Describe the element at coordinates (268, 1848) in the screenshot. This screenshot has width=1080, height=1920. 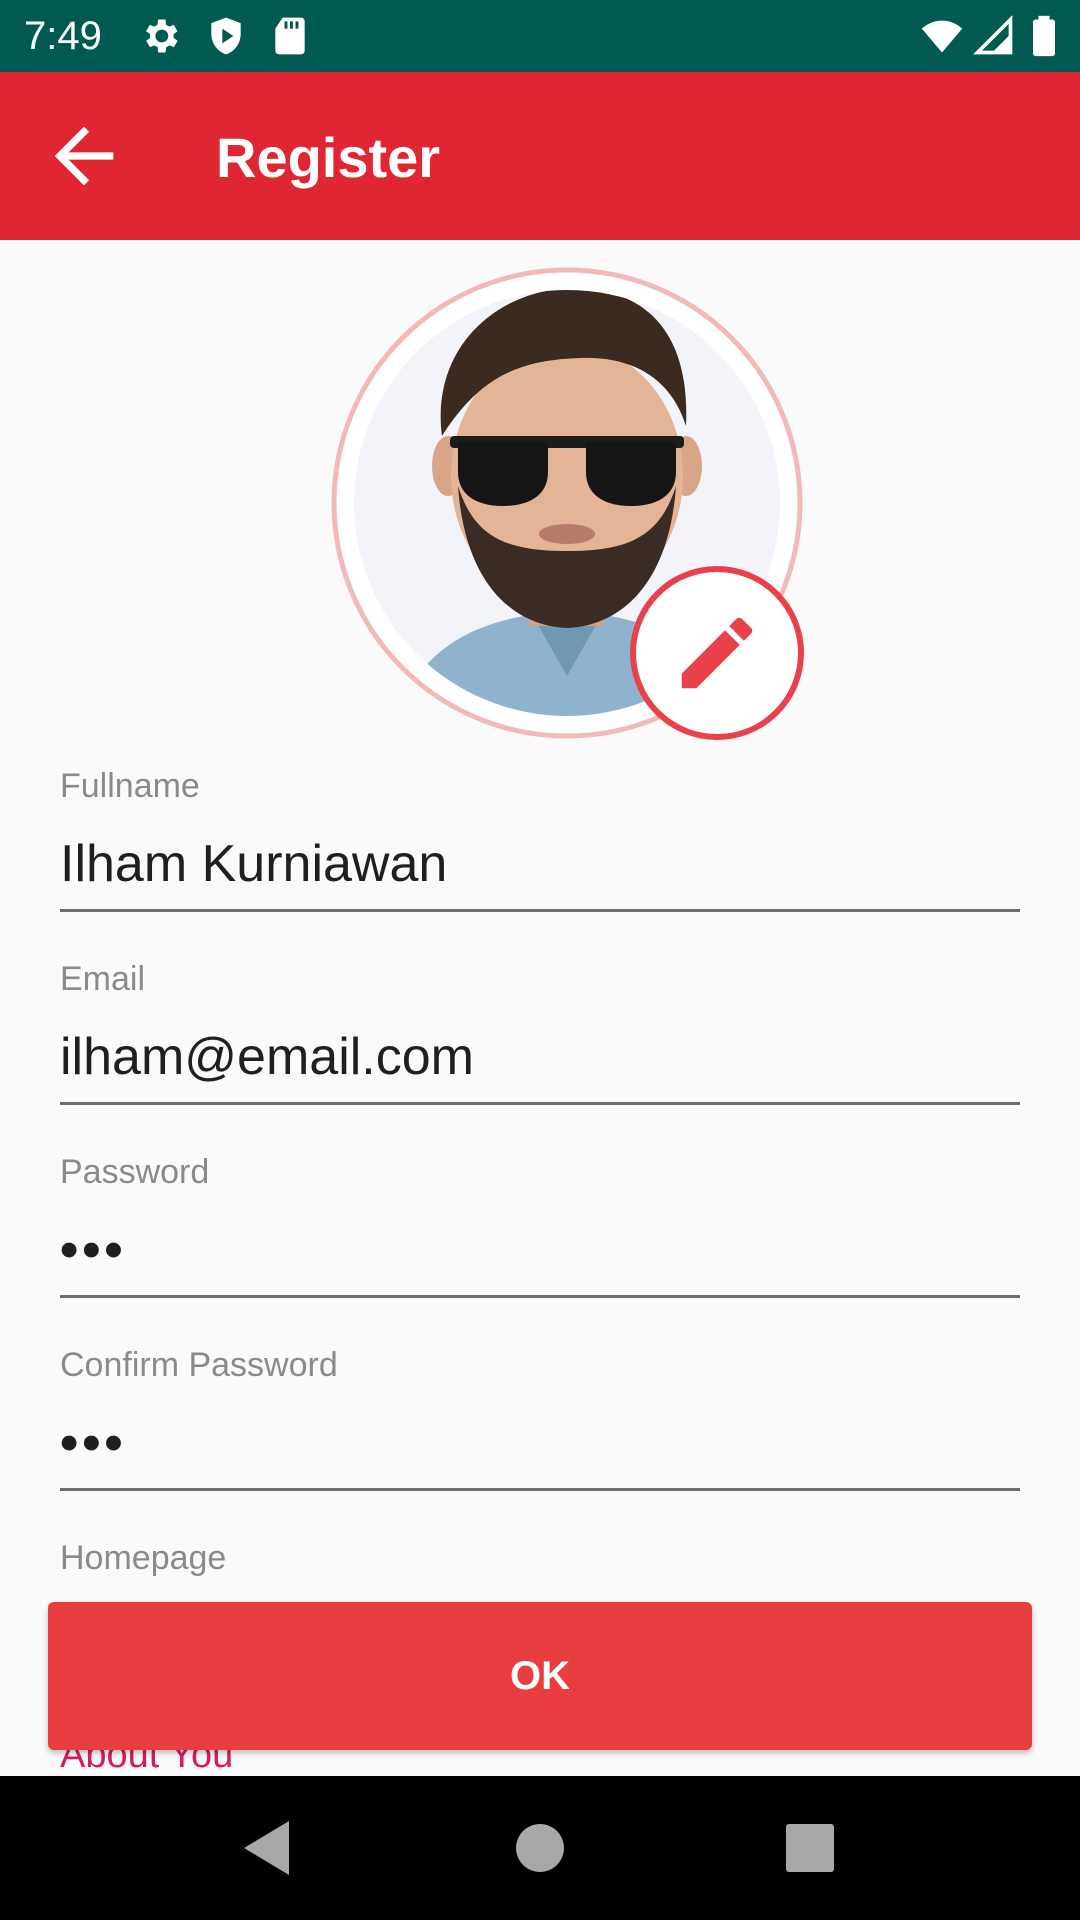
I see `back-triangle-icon` at that location.